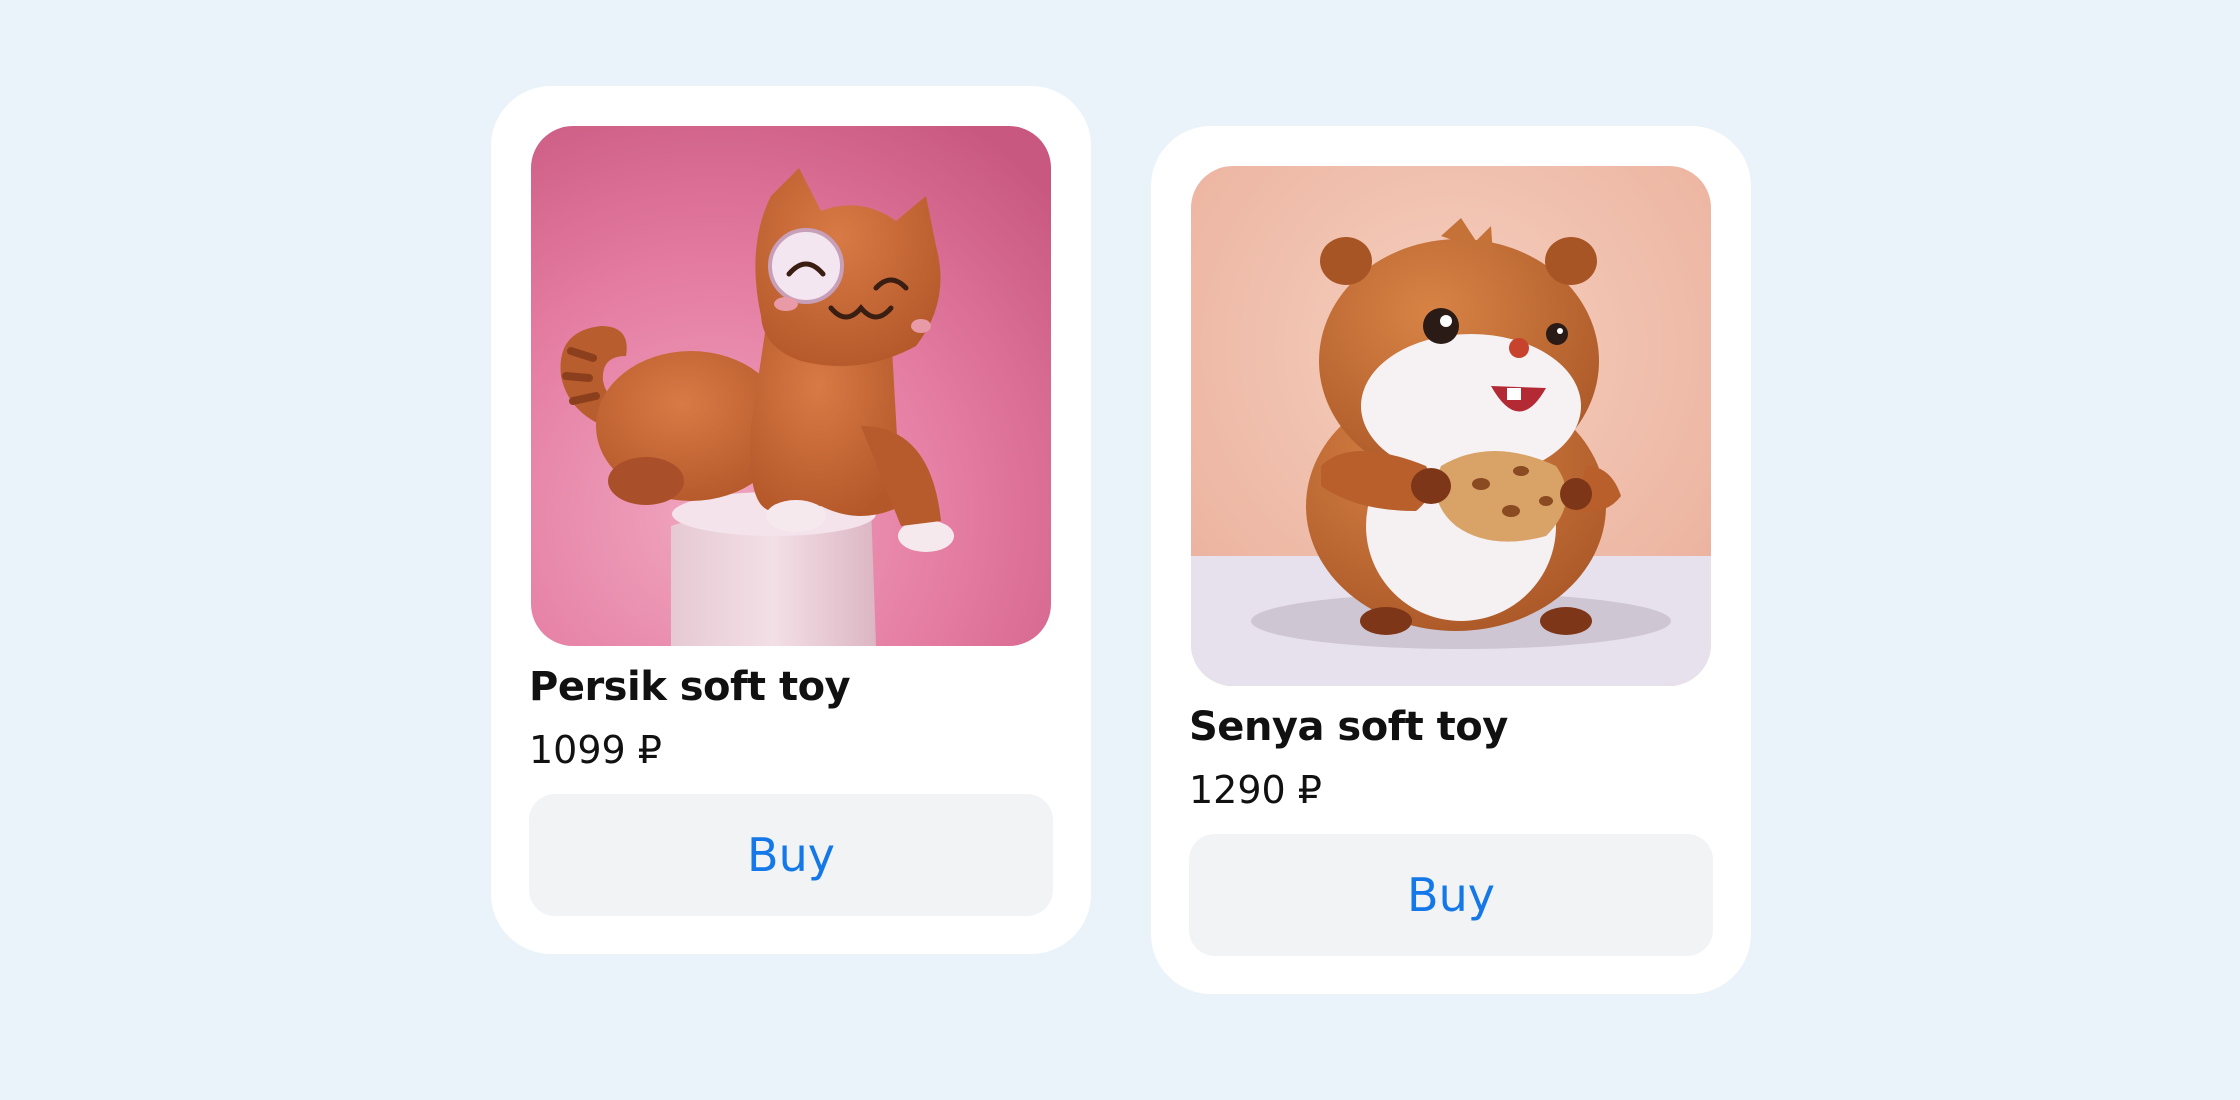  Describe the element at coordinates (1348, 727) in the screenshot. I see `product-title: Senya soft toy` at that location.